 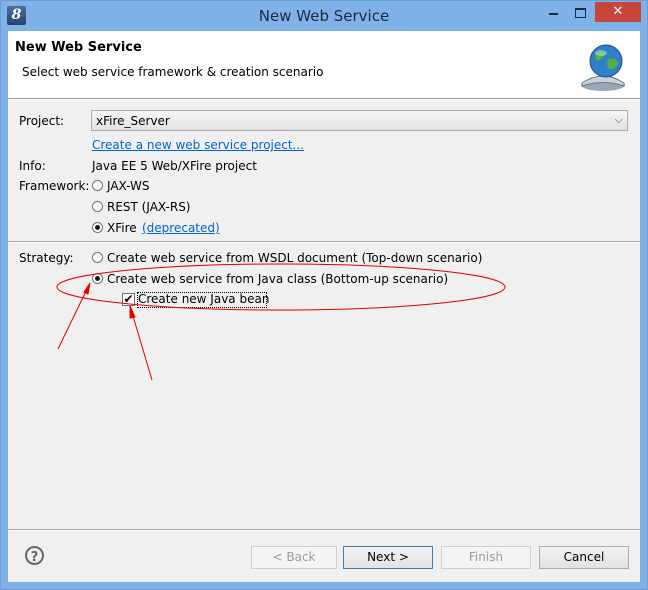 I want to click on banner-divider-highlight, so click(x=324, y=99).